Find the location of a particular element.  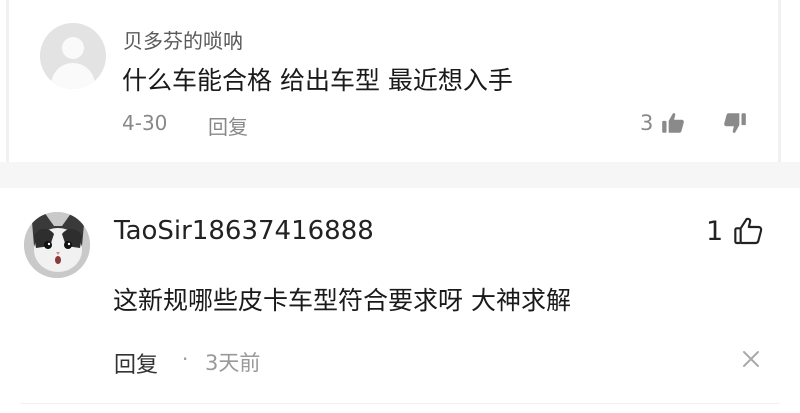

thumbs-down-icon is located at coordinates (735, 123).